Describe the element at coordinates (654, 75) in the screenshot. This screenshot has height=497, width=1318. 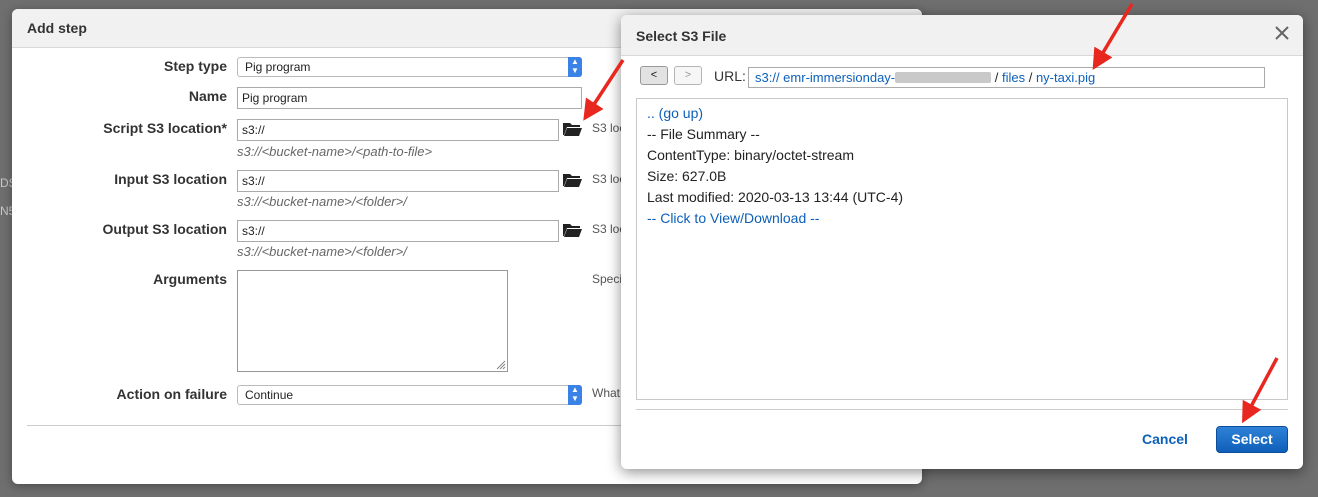
I see `back-button: <` at that location.